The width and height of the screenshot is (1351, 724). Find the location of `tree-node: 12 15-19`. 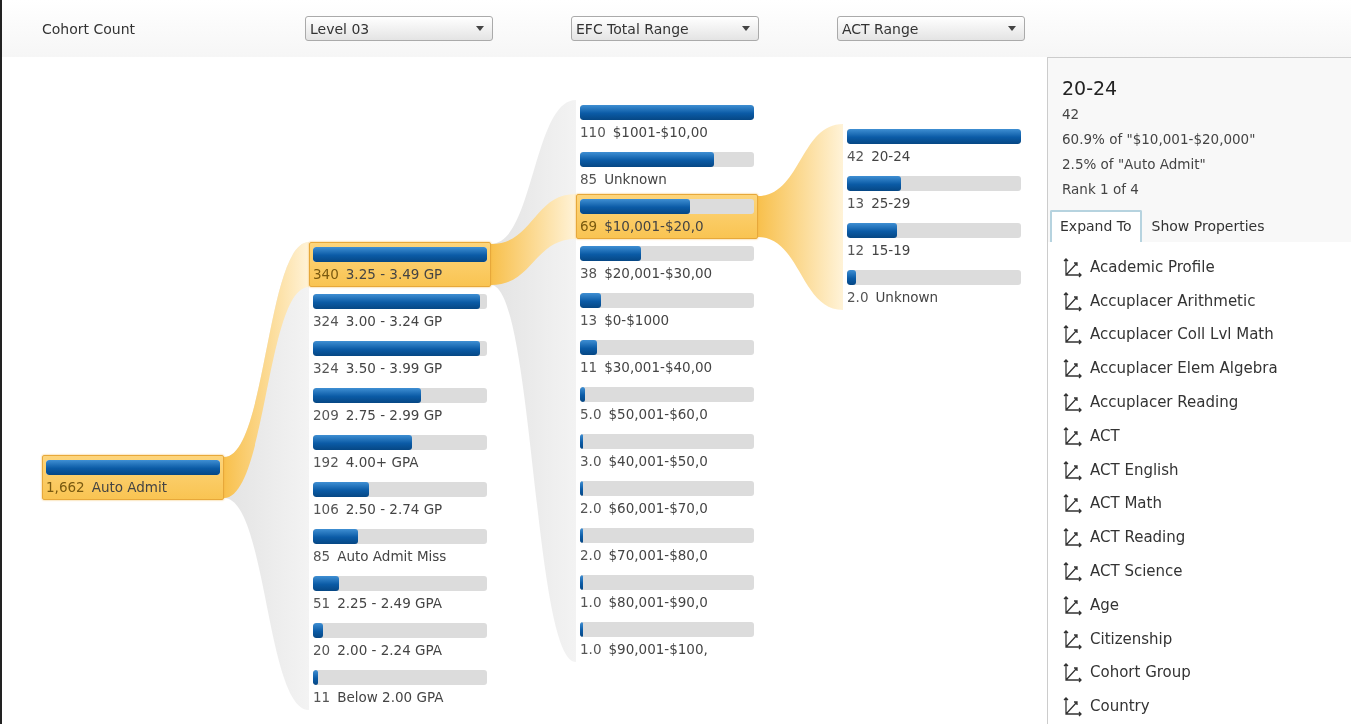

tree-node: 12 15-19 is located at coordinates (934, 240).